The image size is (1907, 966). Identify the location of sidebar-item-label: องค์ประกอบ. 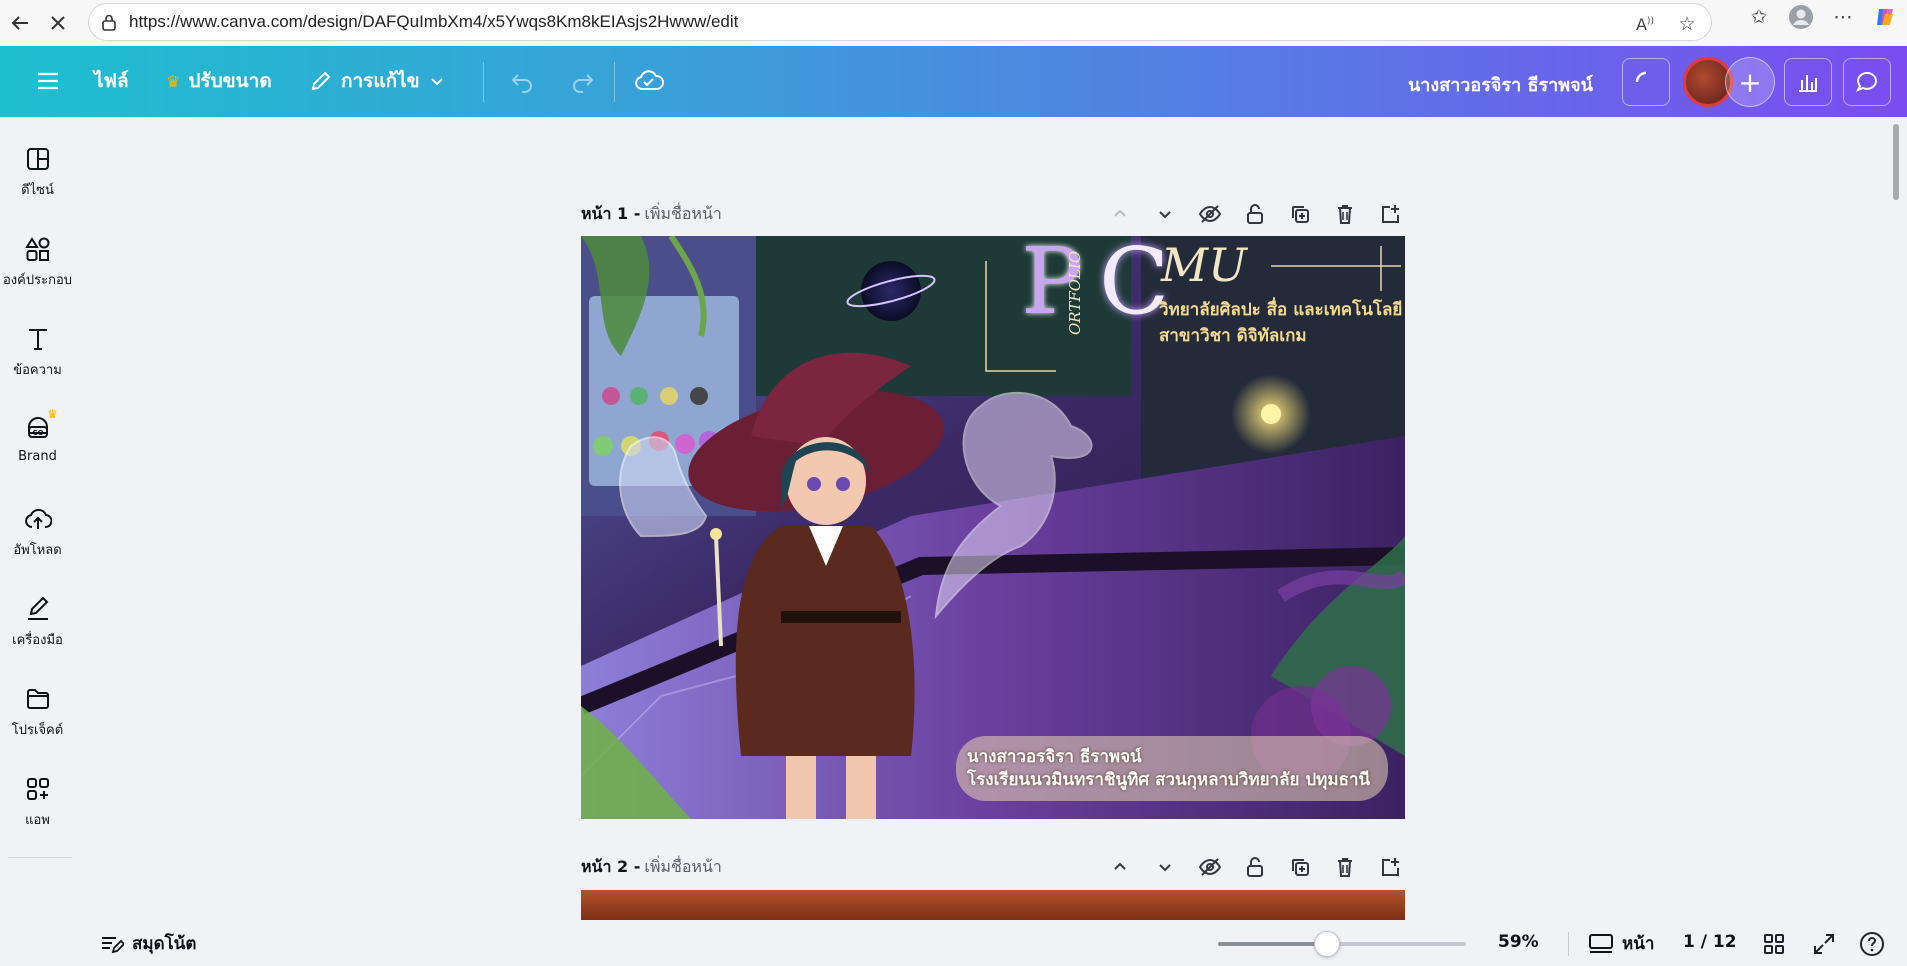
(37, 280).